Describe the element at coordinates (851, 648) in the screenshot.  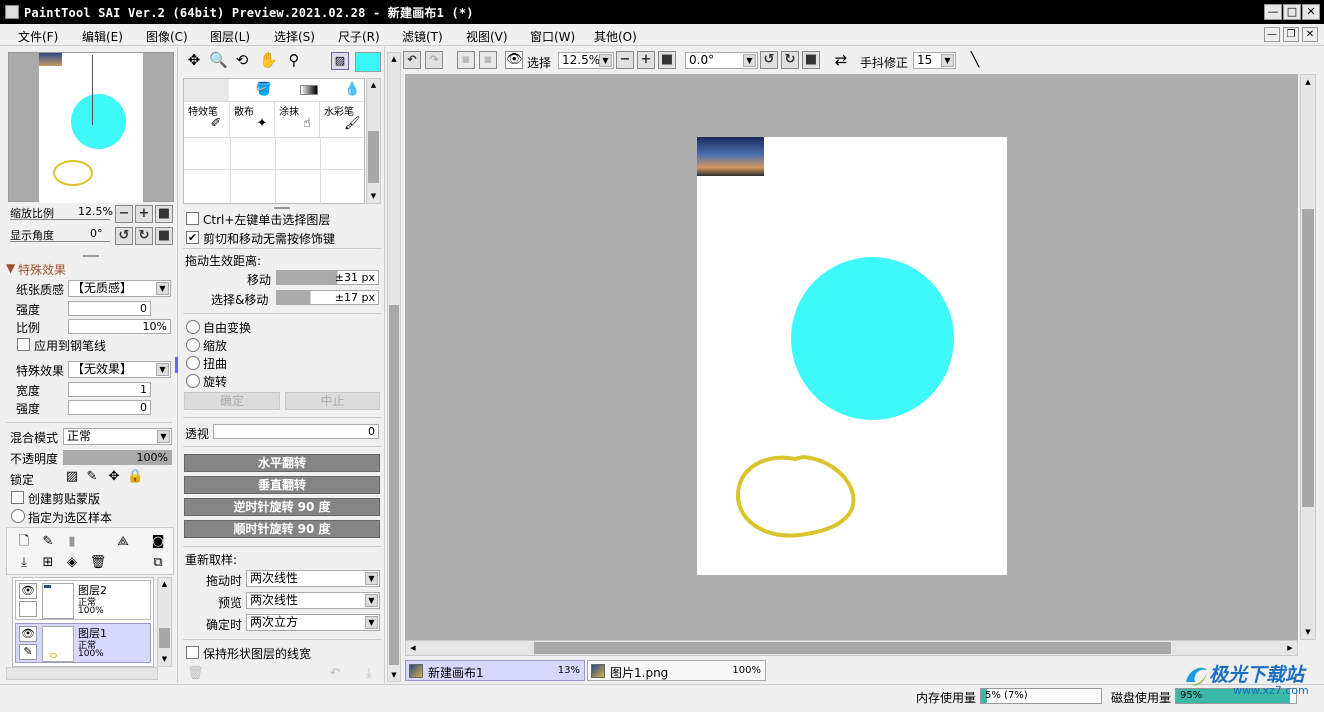
I see `canvas-hscrollbar: ◀ ▶` at that location.